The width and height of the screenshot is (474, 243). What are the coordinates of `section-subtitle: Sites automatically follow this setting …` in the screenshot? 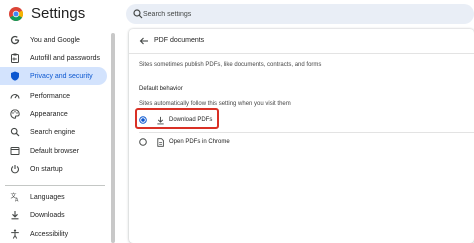 It's located at (215, 104).